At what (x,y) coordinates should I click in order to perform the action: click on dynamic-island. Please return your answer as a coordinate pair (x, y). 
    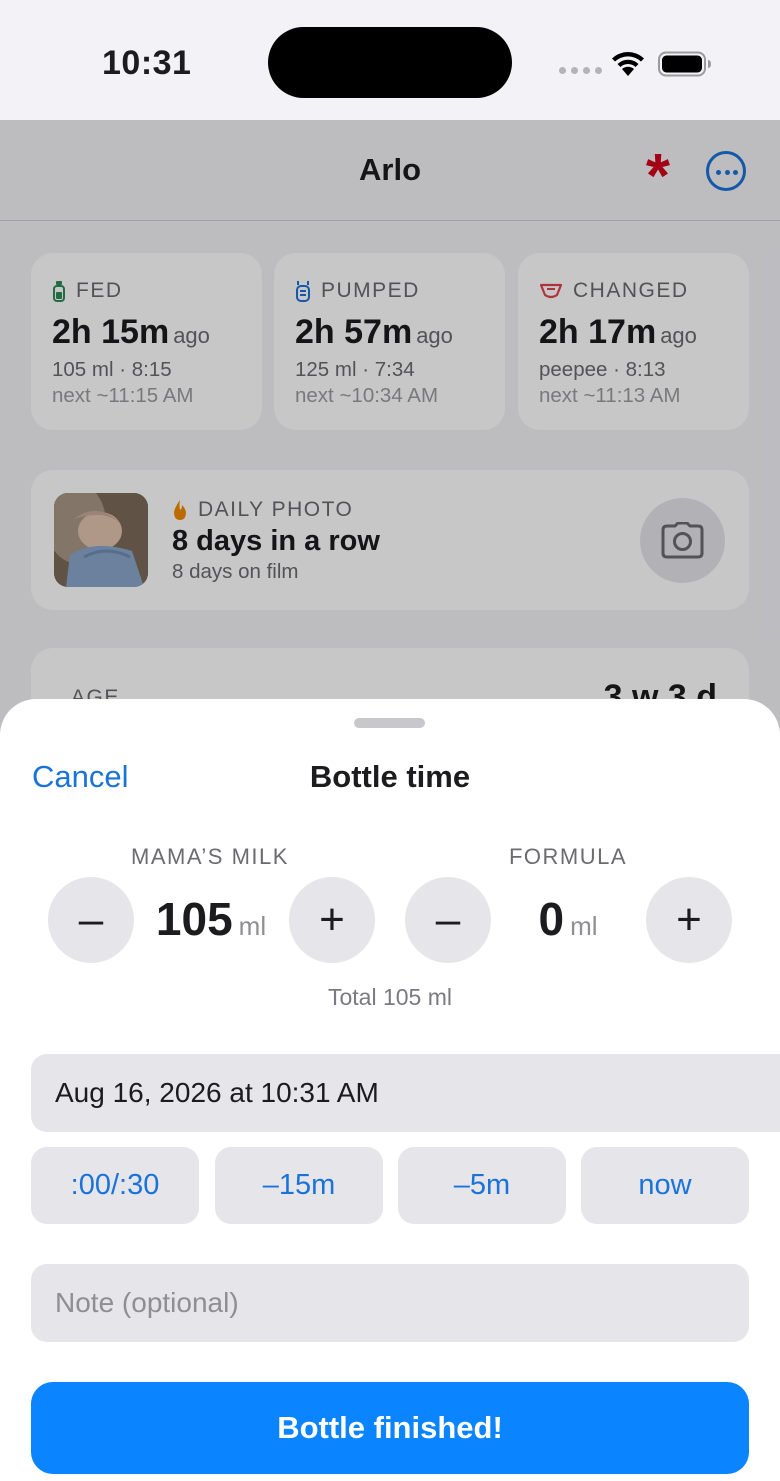
    Looking at the image, I should click on (390, 62).